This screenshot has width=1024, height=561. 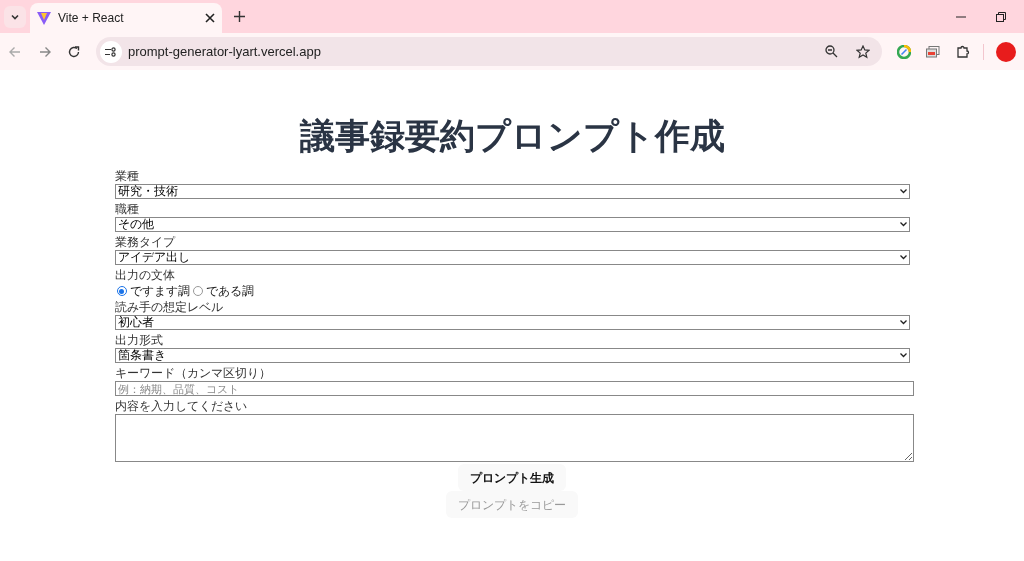 What do you see at coordinates (111, 51) in the screenshot?
I see `site-settings-icon` at bounding box center [111, 51].